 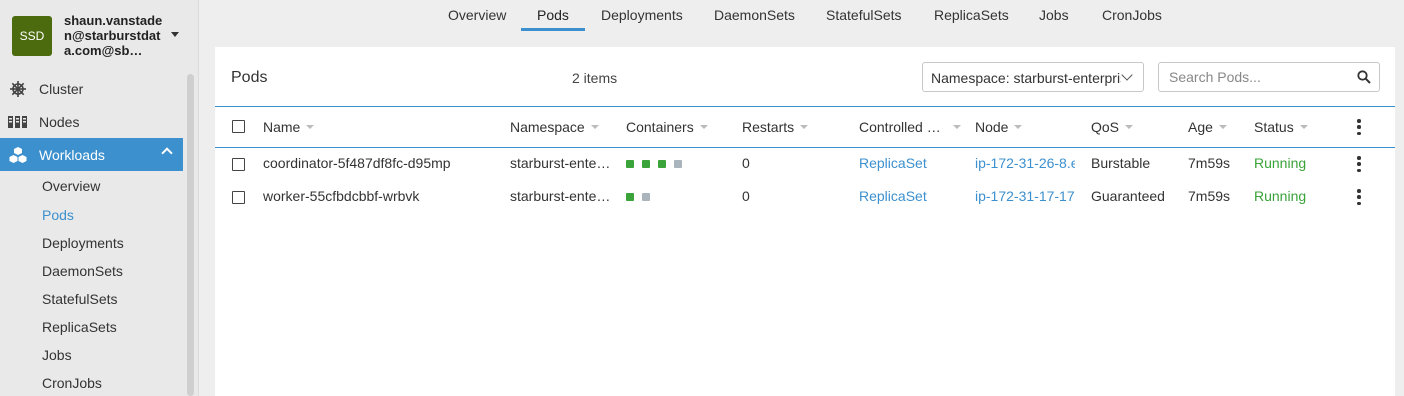 What do you see at coordinates (1132, 15) in the screenshot?
I see `tab-cronjobs: CronJobs` at bounding box center [1132, 15].